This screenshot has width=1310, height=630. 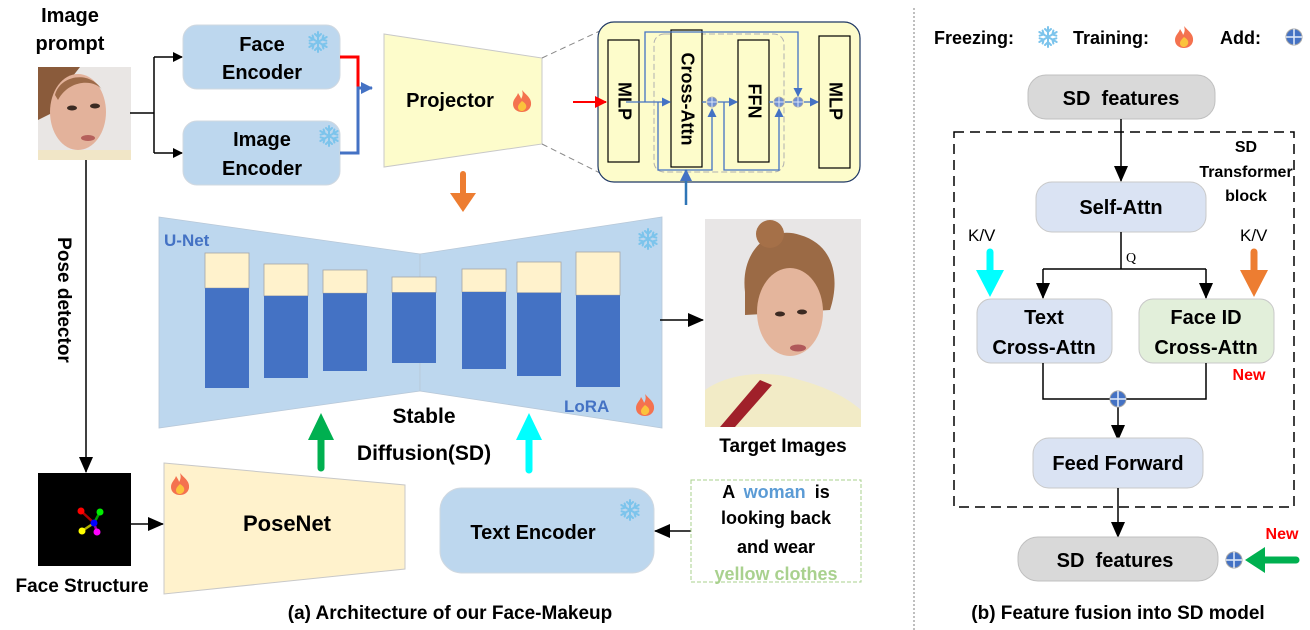 I want to click on kv-left-label: K/V, so click(x=982, y=235).